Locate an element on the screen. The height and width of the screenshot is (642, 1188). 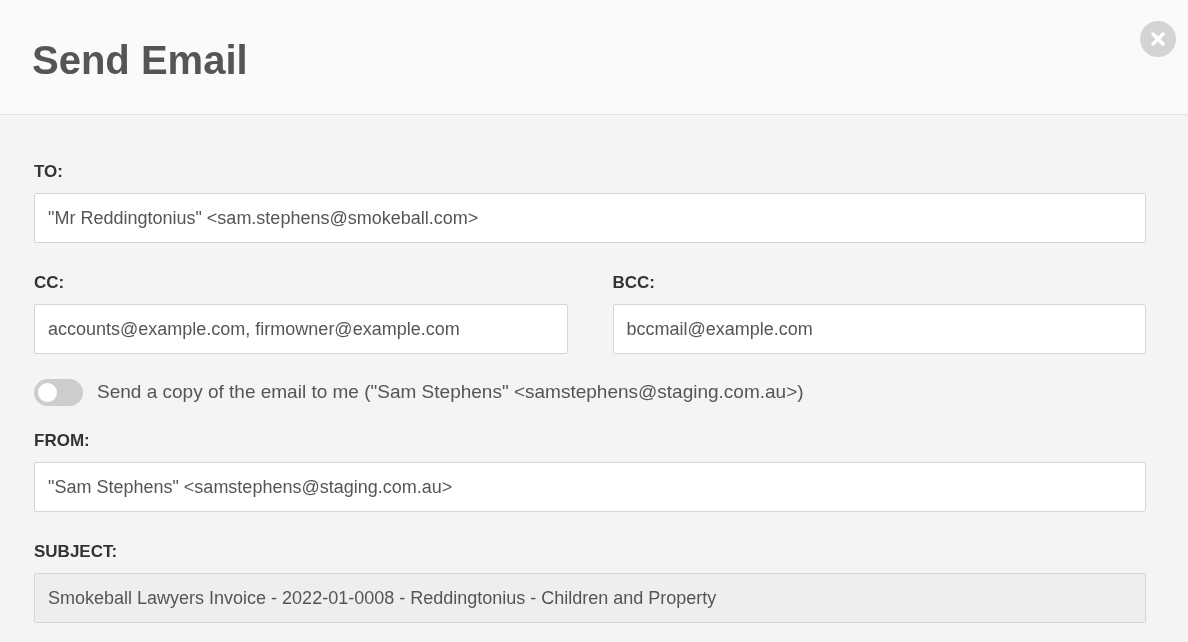
dialog-title: Send Email is located at coordinates (140, 60).